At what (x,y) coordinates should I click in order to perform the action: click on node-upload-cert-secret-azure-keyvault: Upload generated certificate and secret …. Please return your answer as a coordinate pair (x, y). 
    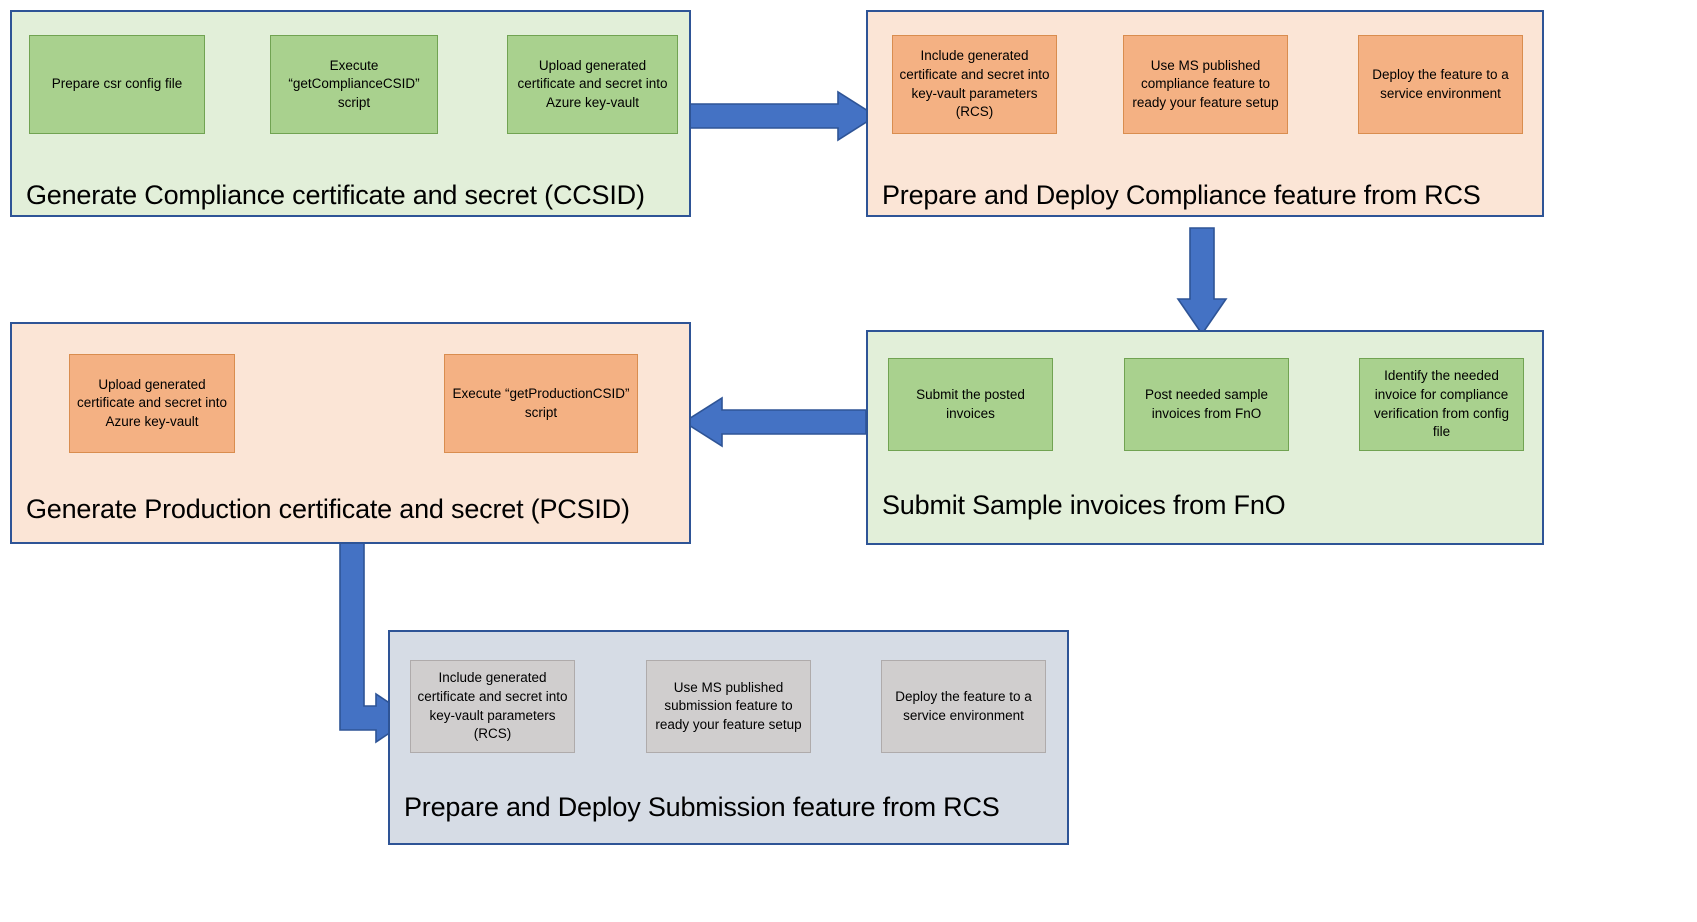
    Looking at the image, I should click on (592, 84).